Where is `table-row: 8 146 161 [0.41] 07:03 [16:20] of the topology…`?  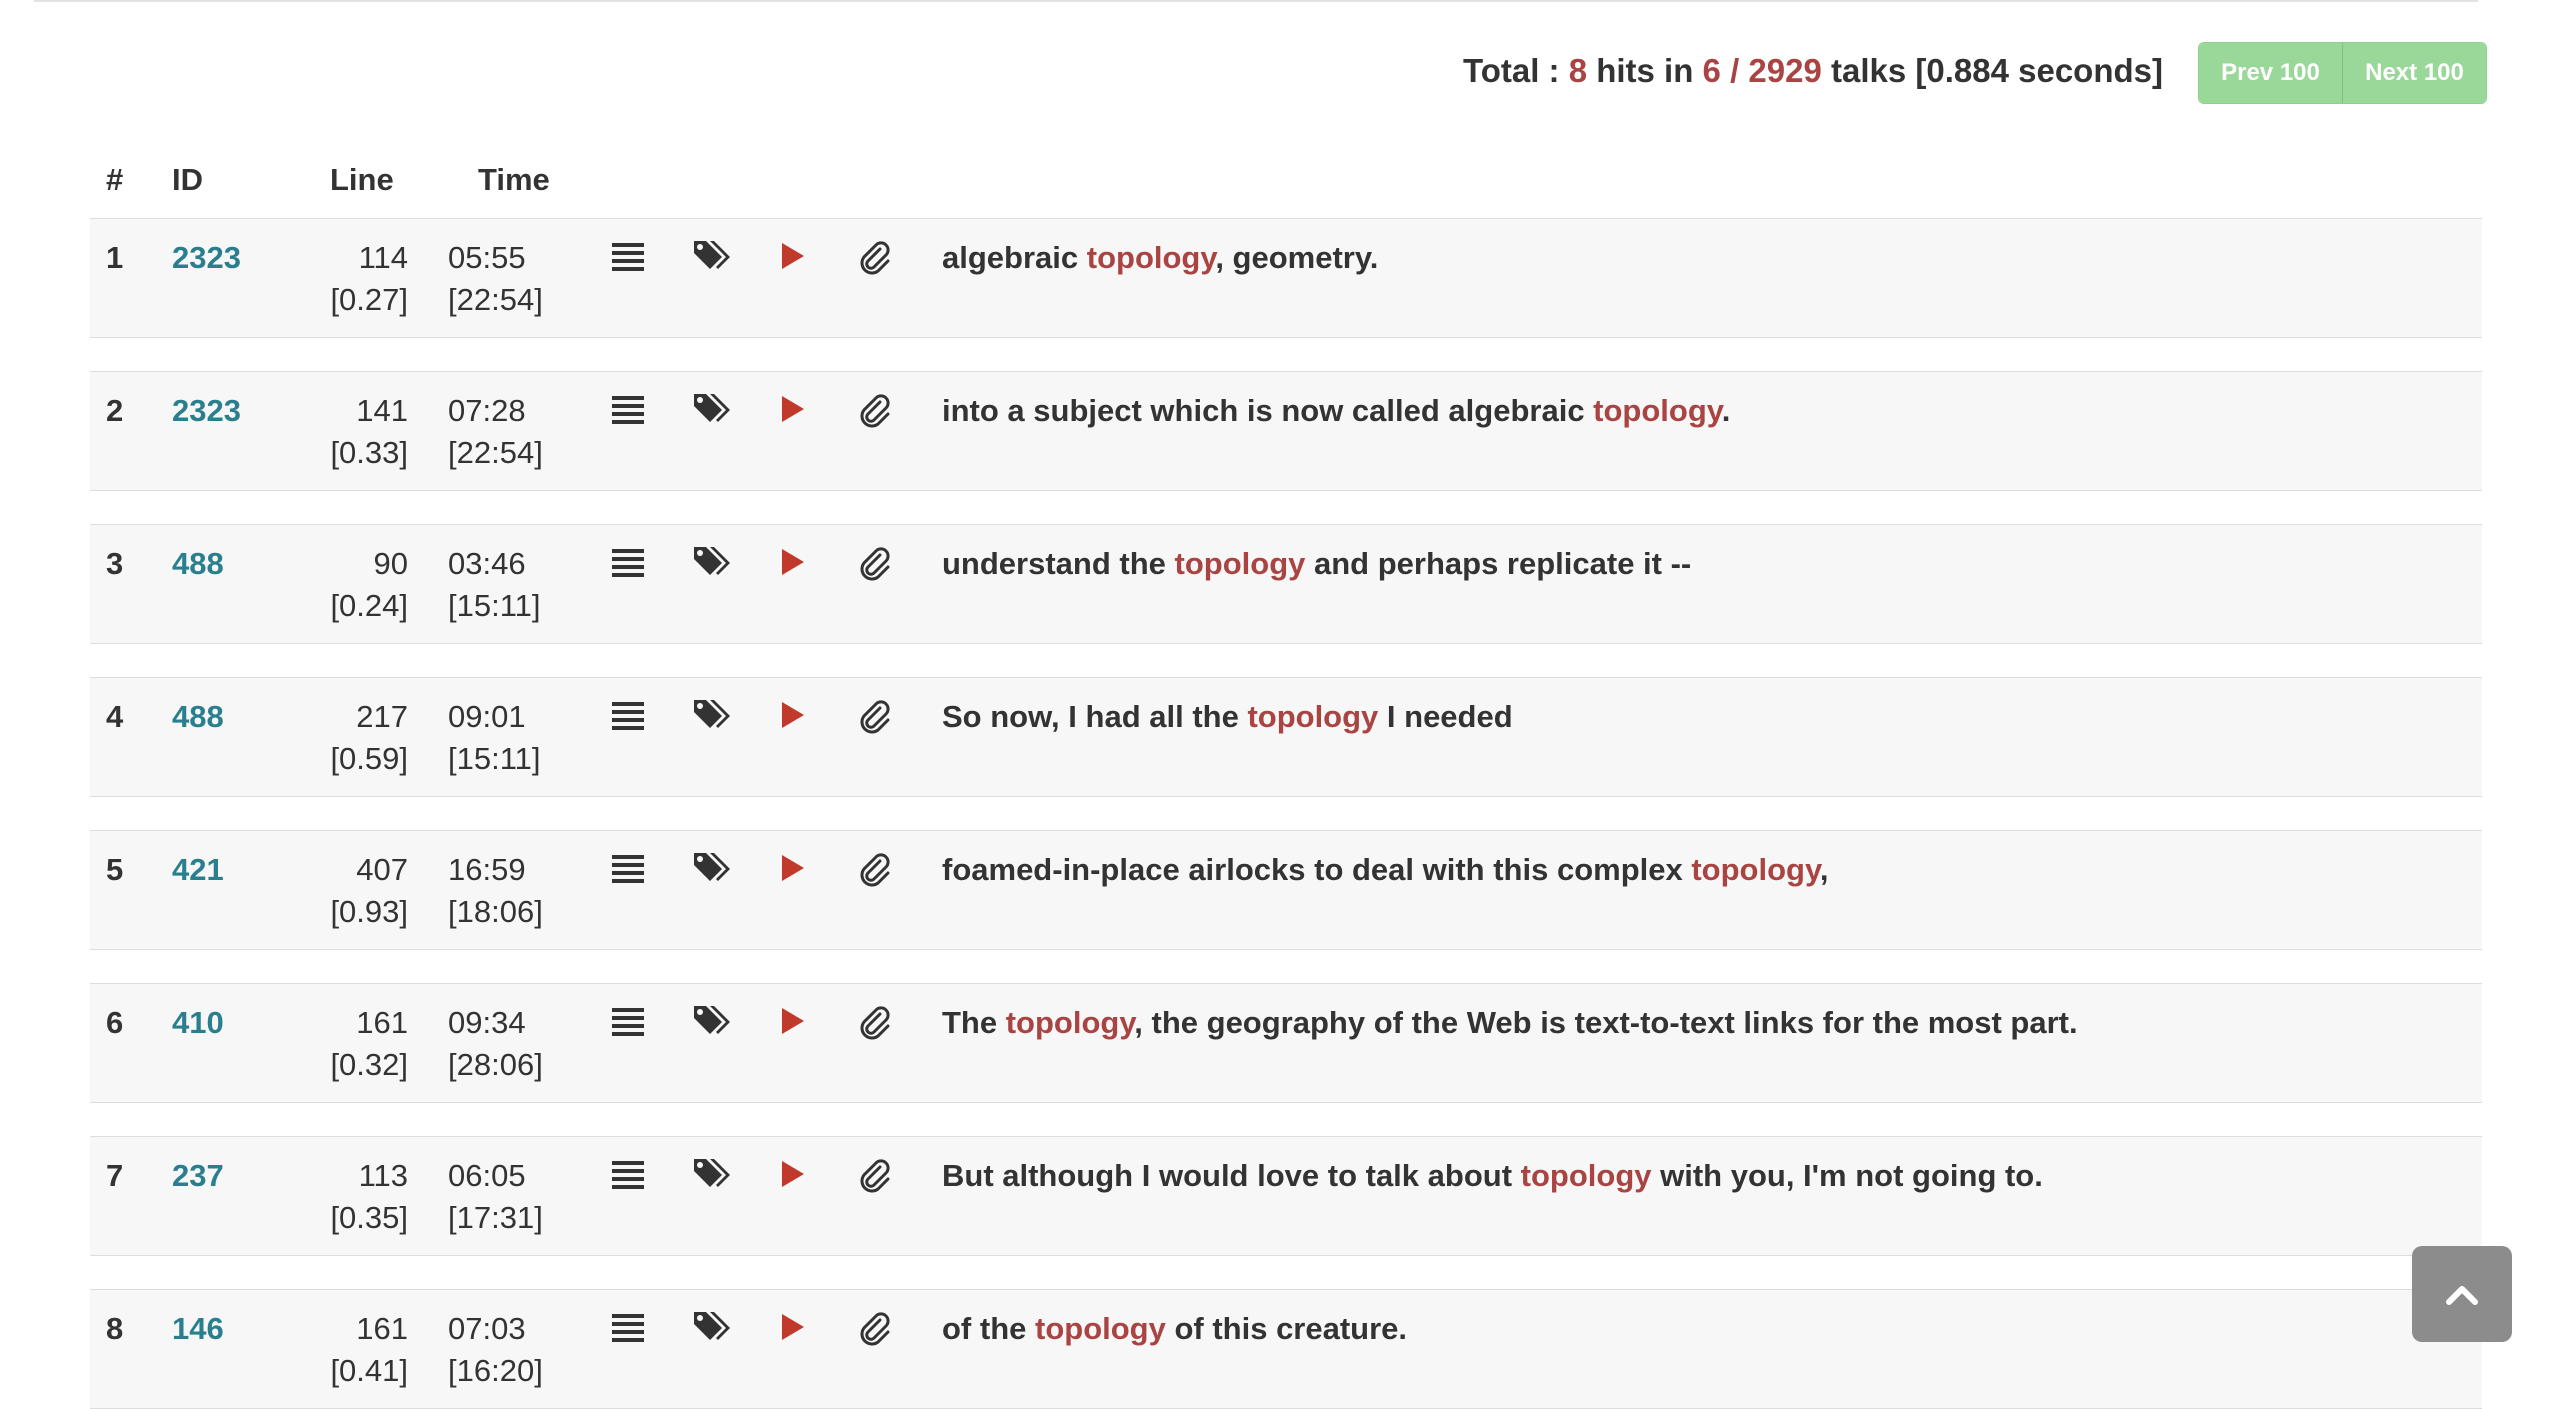 table-row: 8 146 161 [0.41] 07:03 [16:20] of the topology… is located at coordinates (1286, 1349).